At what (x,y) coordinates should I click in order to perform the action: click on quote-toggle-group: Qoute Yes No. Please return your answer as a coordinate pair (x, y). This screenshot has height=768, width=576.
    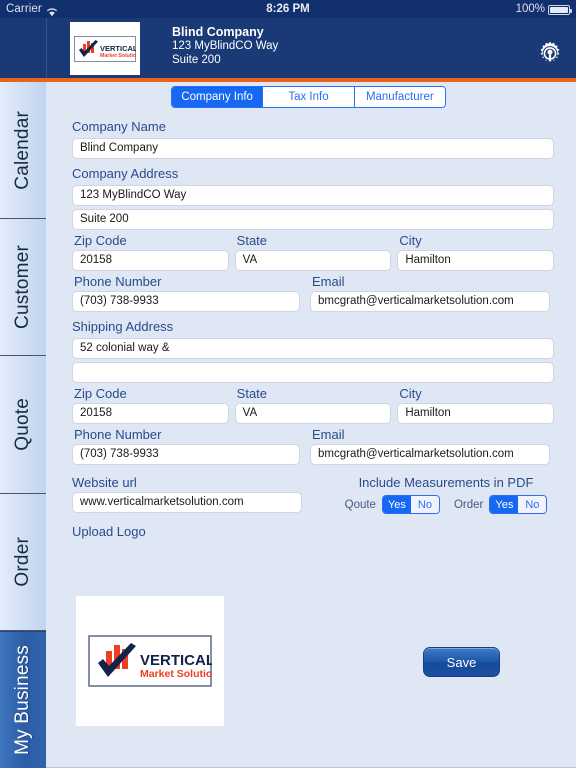
    Looking at the image, I should click on (392, 504).